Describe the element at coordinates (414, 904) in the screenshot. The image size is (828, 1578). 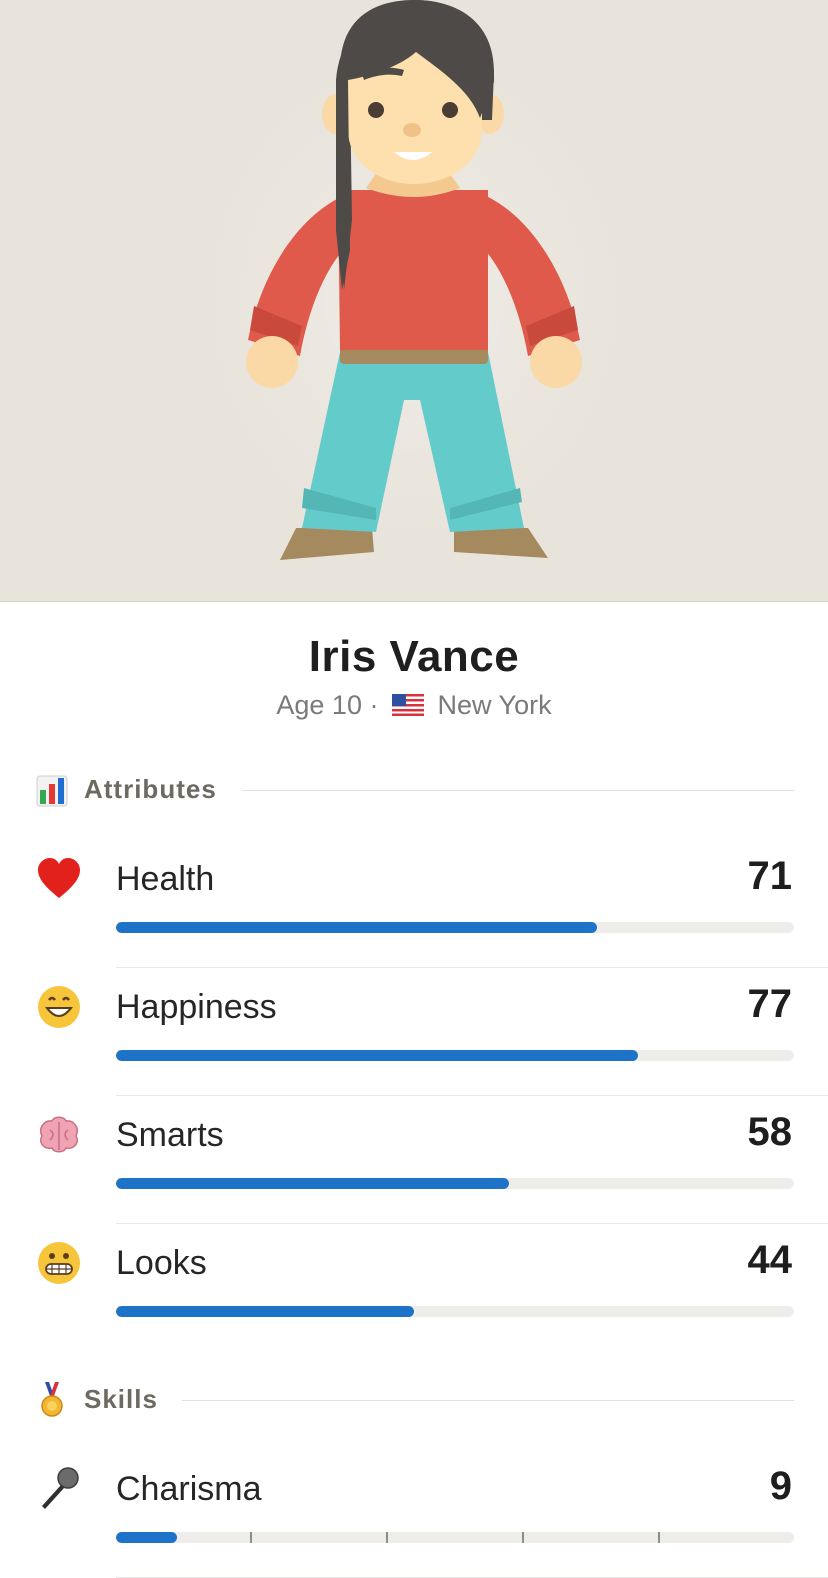
I see `attribute-row-health: Health 71` at that location.